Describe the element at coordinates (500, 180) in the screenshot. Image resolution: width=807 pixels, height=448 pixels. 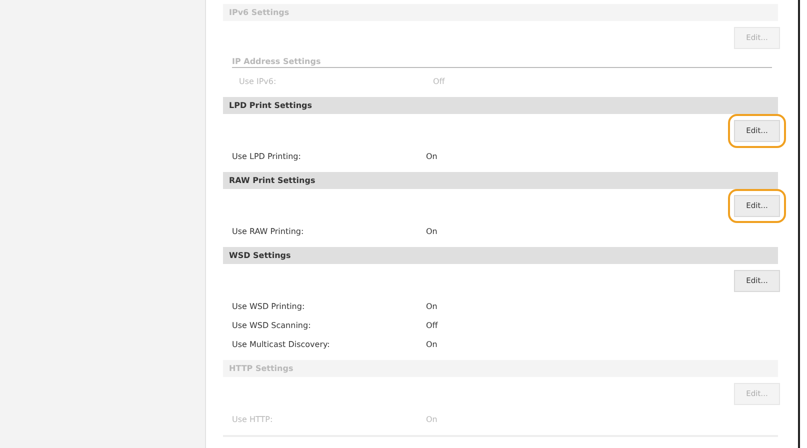
I see `section-header: RAW Print Settings` at that location.